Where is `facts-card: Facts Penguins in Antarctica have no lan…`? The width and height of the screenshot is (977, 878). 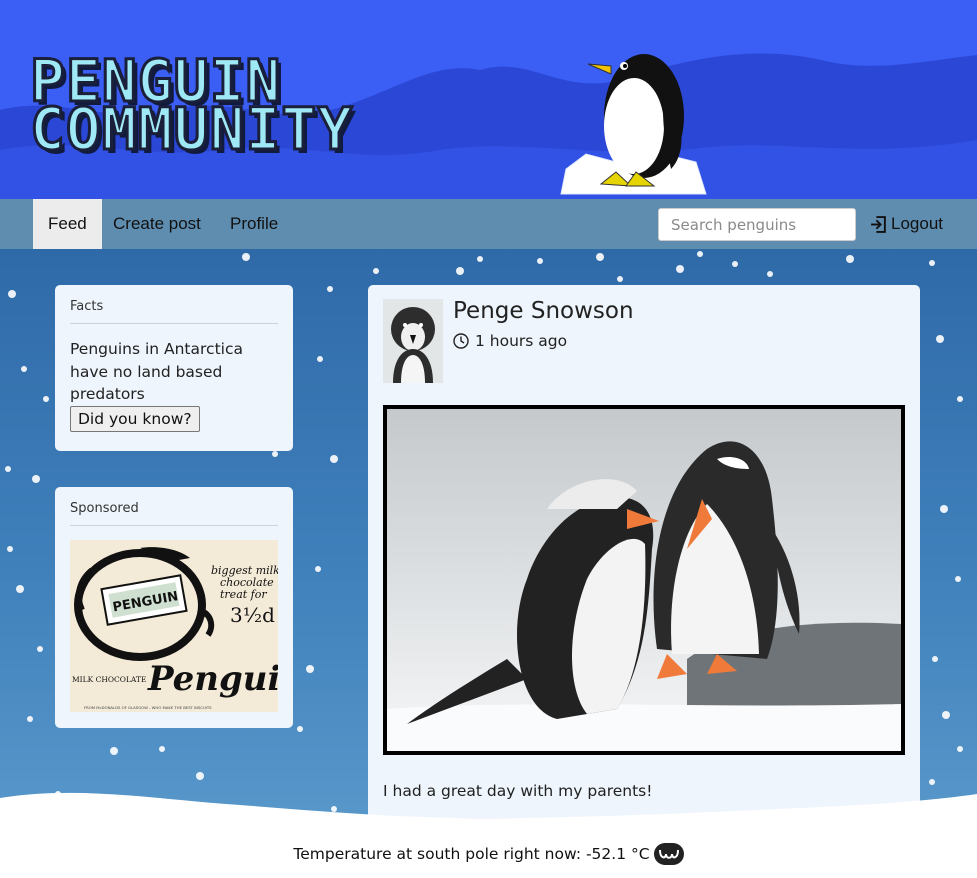 facts-card: Facts Penguins in Antarctica have no lan… is located at coordinates (174, 368).